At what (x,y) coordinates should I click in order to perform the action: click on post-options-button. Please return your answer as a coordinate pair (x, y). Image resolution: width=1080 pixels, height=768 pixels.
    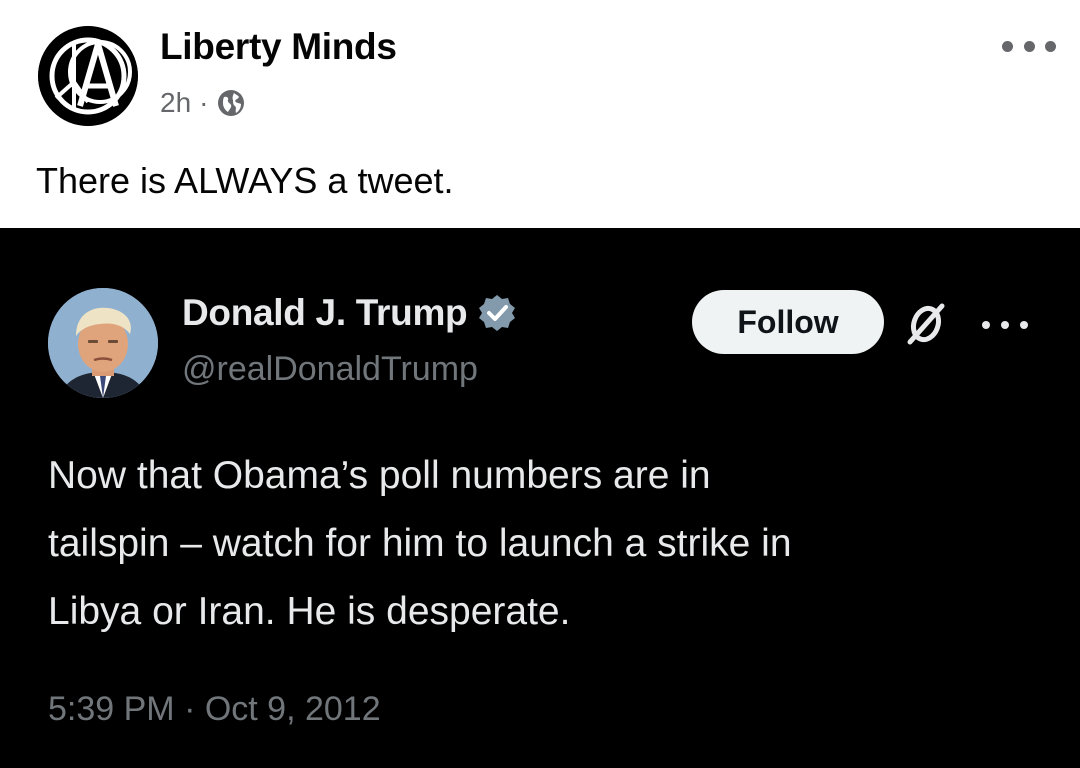
    Looking at the image, I should click on (1029, 46).